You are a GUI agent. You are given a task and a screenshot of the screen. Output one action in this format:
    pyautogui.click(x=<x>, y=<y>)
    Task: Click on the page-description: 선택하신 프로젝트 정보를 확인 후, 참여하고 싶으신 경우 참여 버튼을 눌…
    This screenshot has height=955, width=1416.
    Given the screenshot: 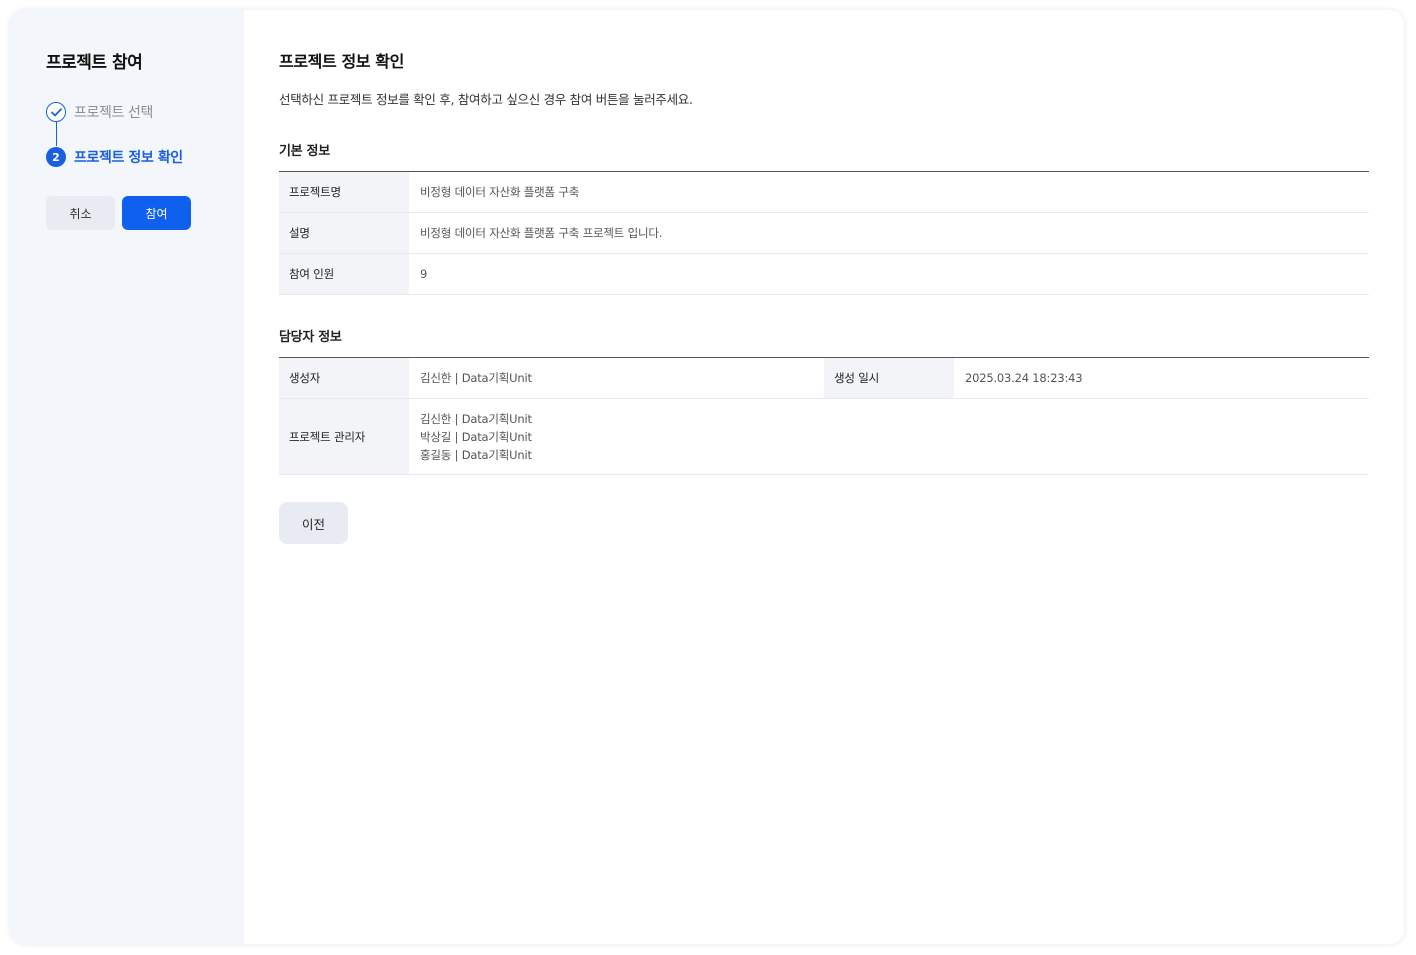 What is the action you would take?
    pyautogui.click(x=486, y=99)
    